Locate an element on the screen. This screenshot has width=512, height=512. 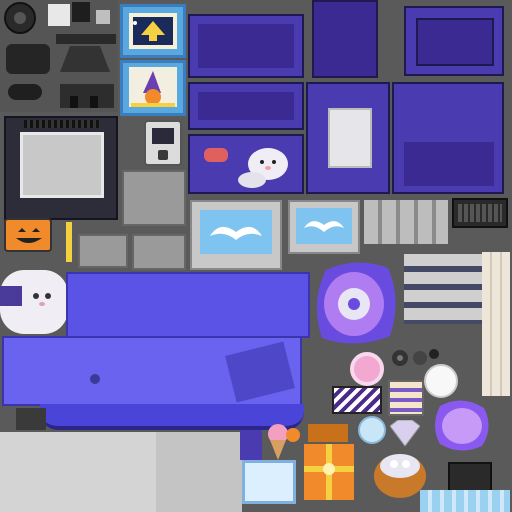
cabinet-panel-f is located at coordinates (348, 138).